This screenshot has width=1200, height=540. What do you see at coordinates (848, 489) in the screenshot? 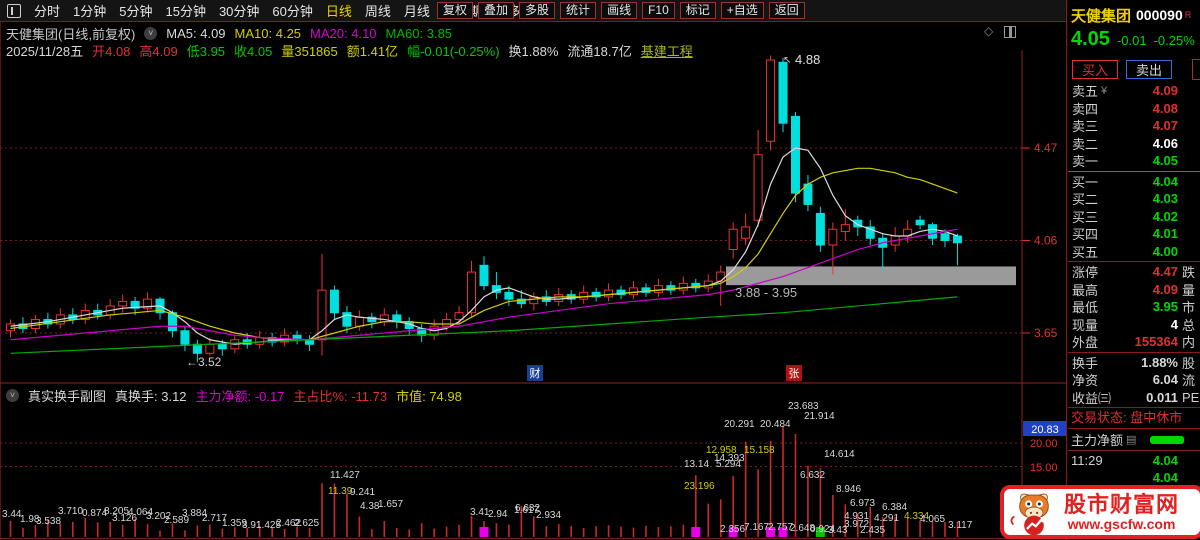
I see `svg-text: 8.946` at bounding box center [848, 489].